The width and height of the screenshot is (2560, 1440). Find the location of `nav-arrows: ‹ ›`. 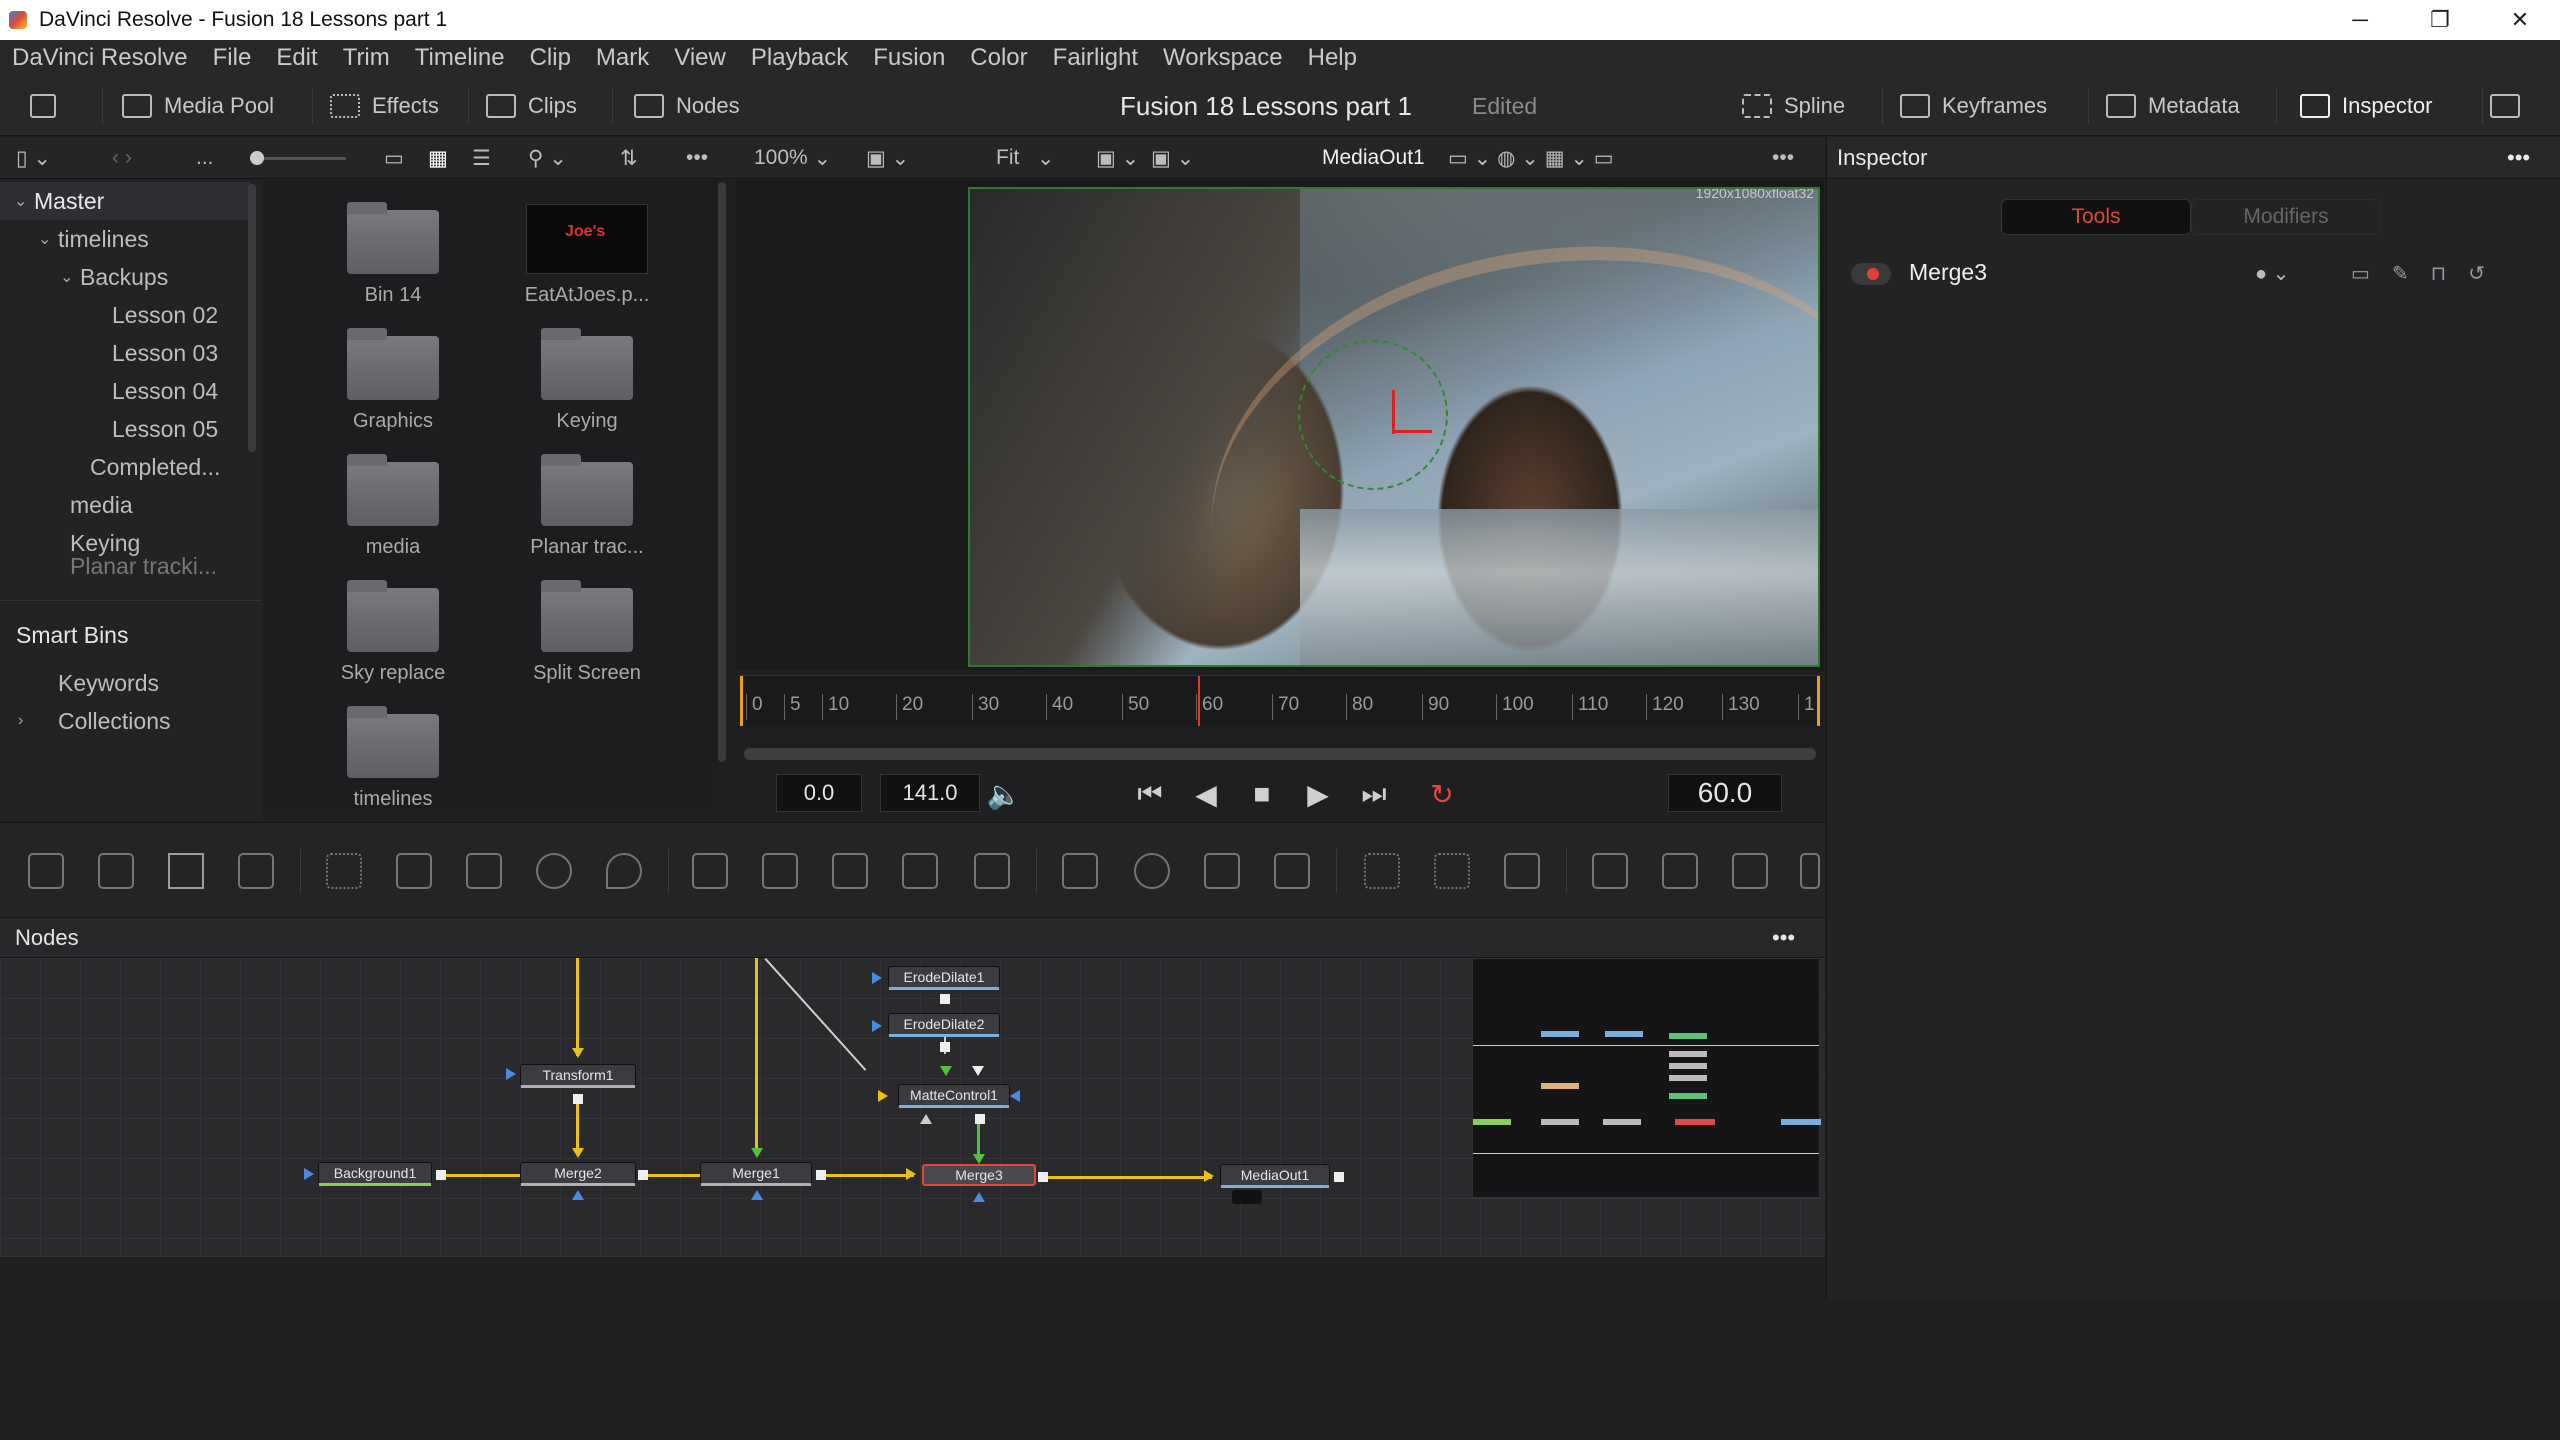

nav-arrows: ‹ › is located at coordinates (122, 158).